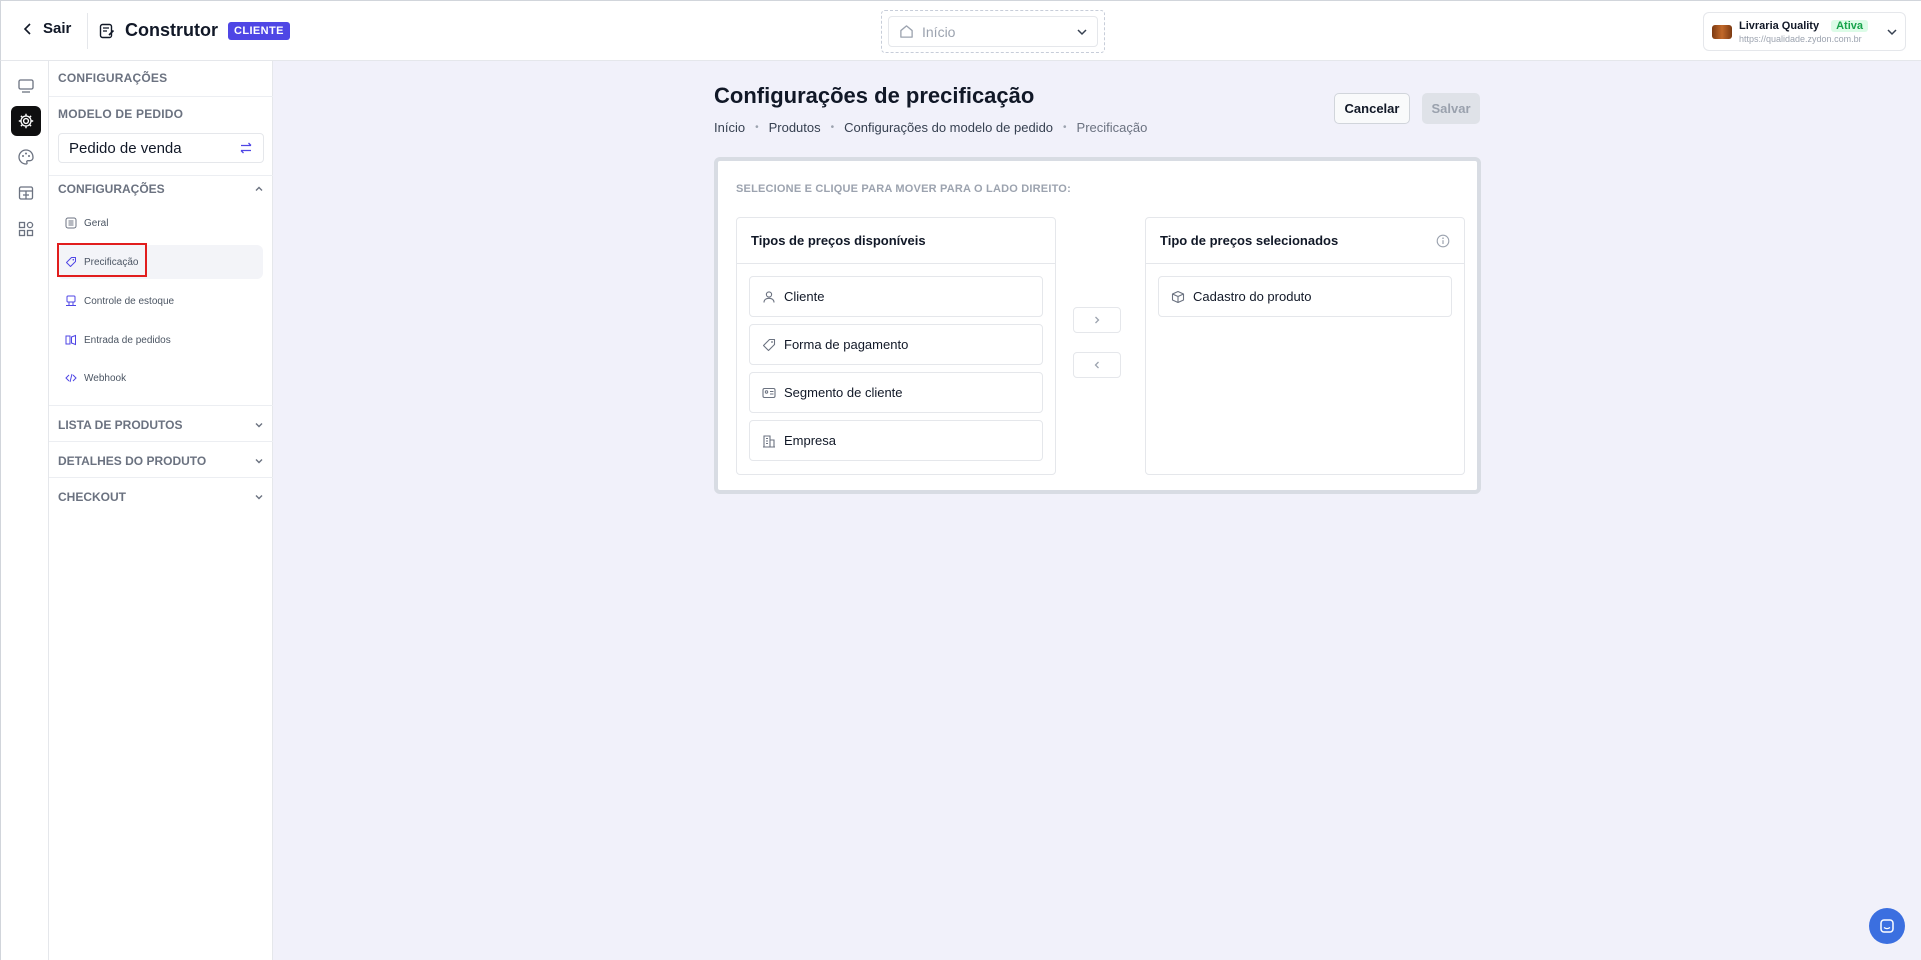  I want to click on section-label: LISTA DE PRODUTOS, so click(120, 425).